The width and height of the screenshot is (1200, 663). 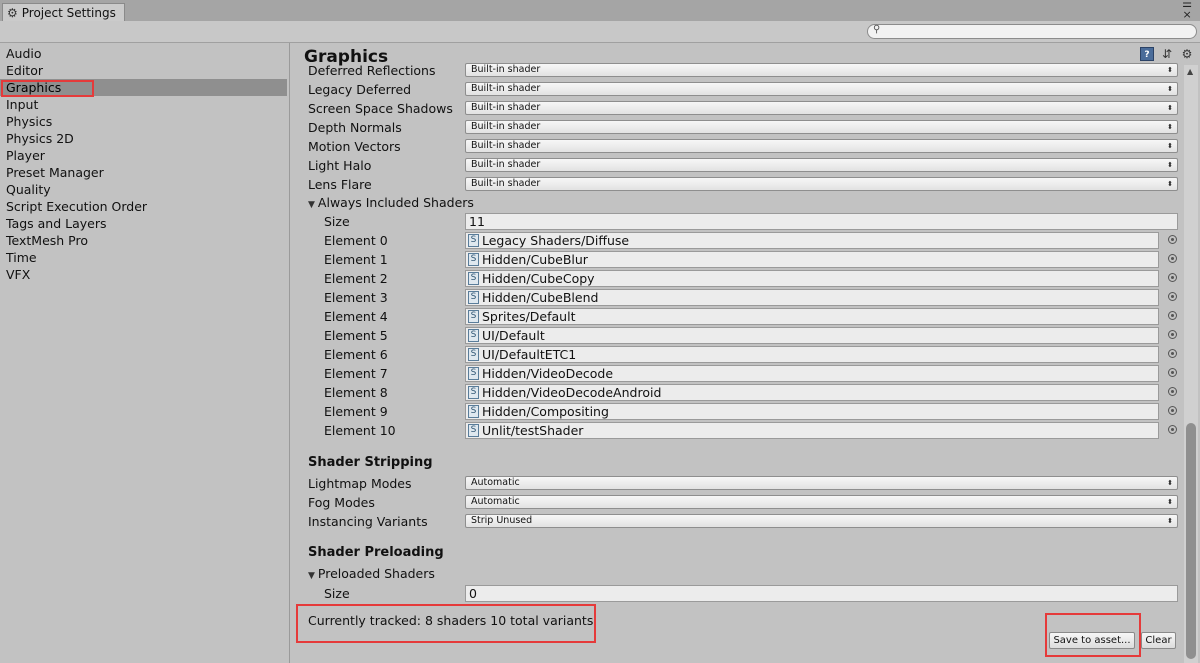 What do you see at coordinates (812, 240) in the screenshot?
I see `shader-object-field: S Legacy Shaders/Diffuse` at bounding box center [812, 240].